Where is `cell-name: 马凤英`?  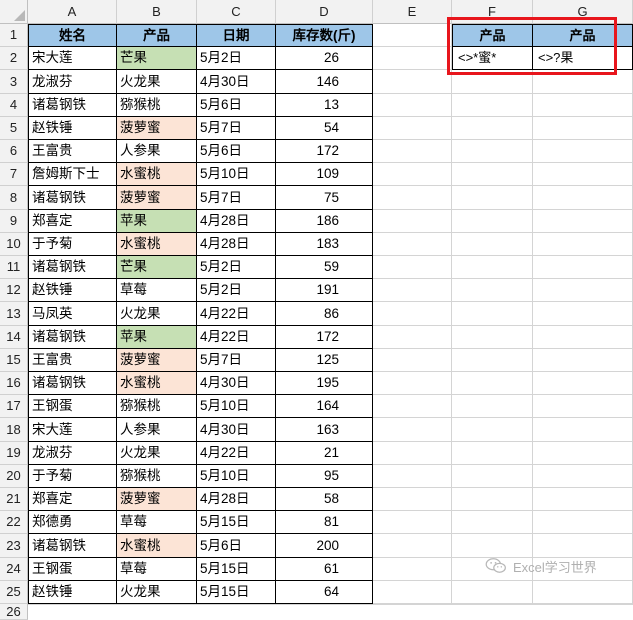 cell-name: 马凤英 is located at coordinates (72, 314).